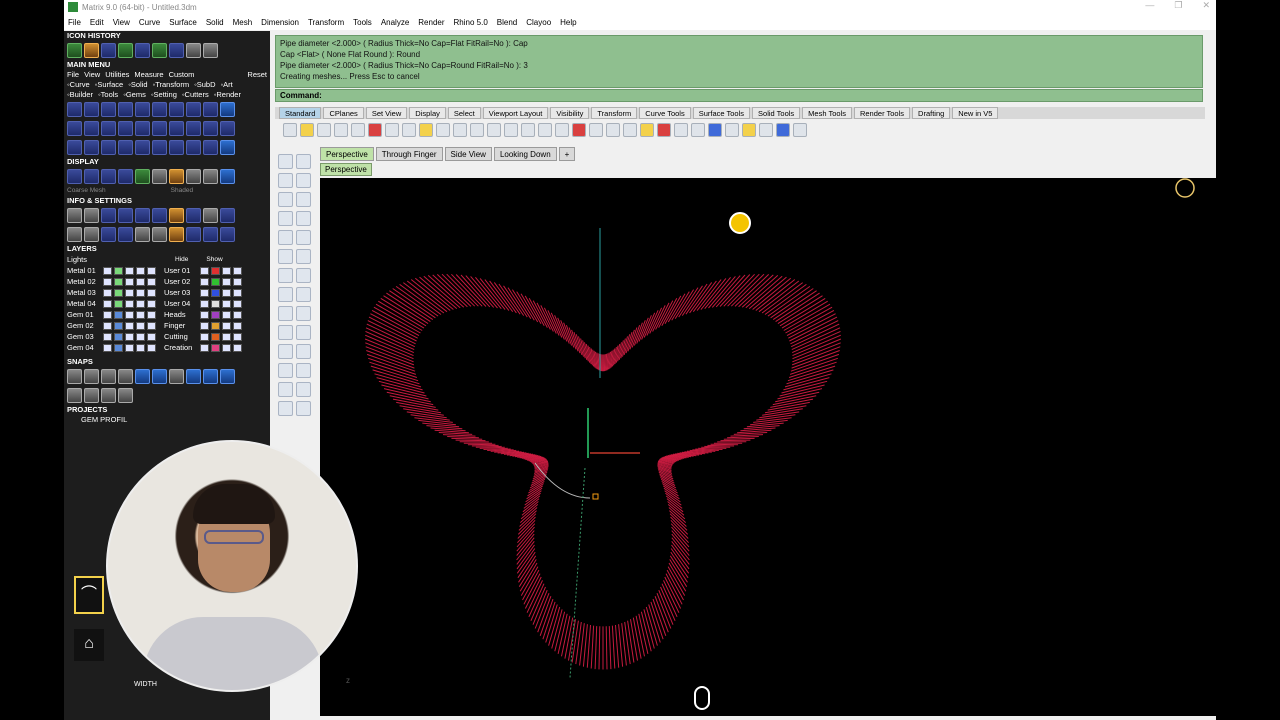  I want to click on array-icon, so click(193, 147).